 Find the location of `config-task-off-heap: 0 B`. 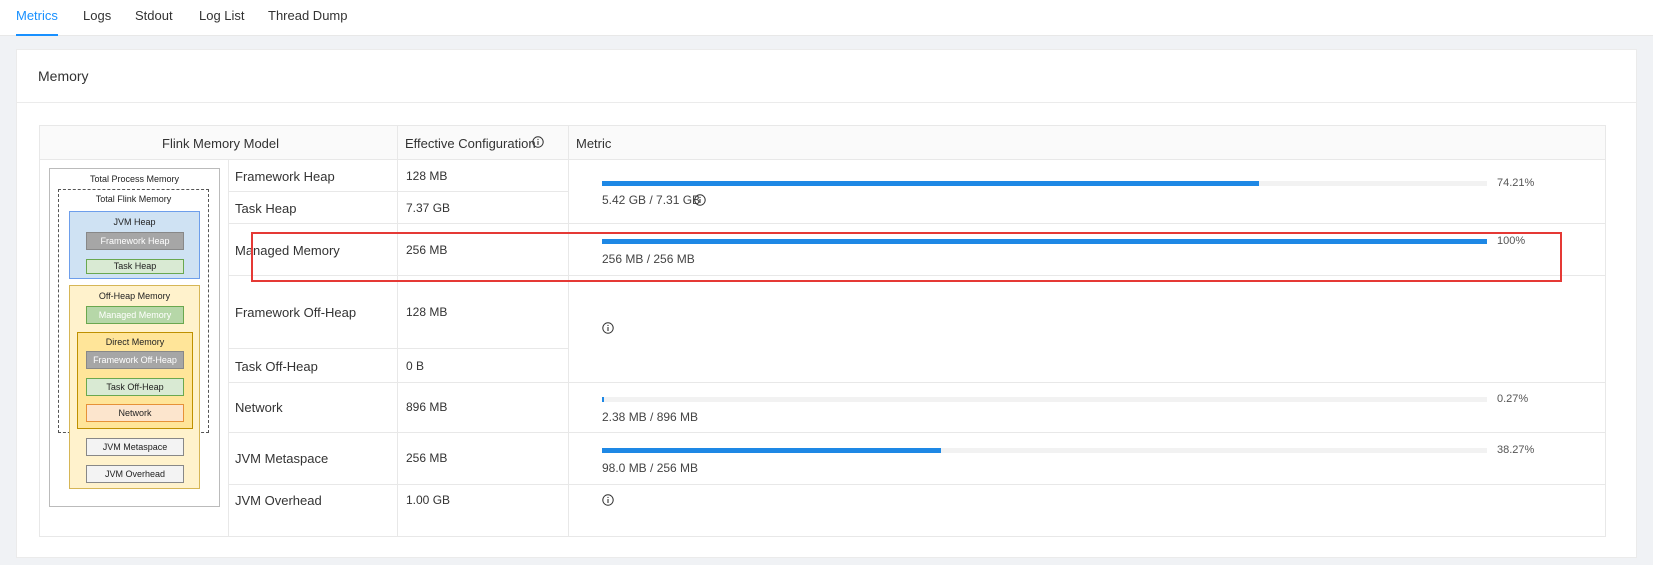

config-task-off-heap: 0 B is located at coordinates (415, 366).